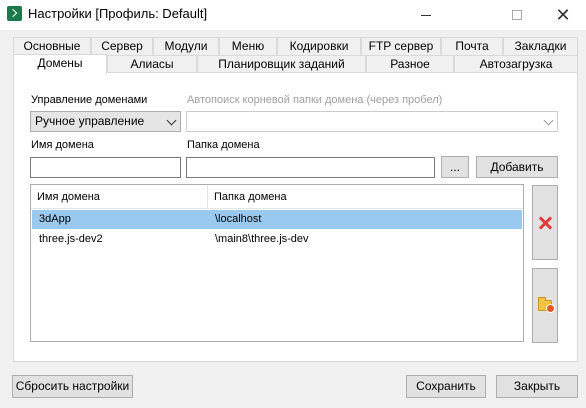 The image size is (586, 408). What do you see at coordinates (71, 239) in the screenshot?
I see `cell-domain-name: three.js-dev2` at bounding box center [71, 239].